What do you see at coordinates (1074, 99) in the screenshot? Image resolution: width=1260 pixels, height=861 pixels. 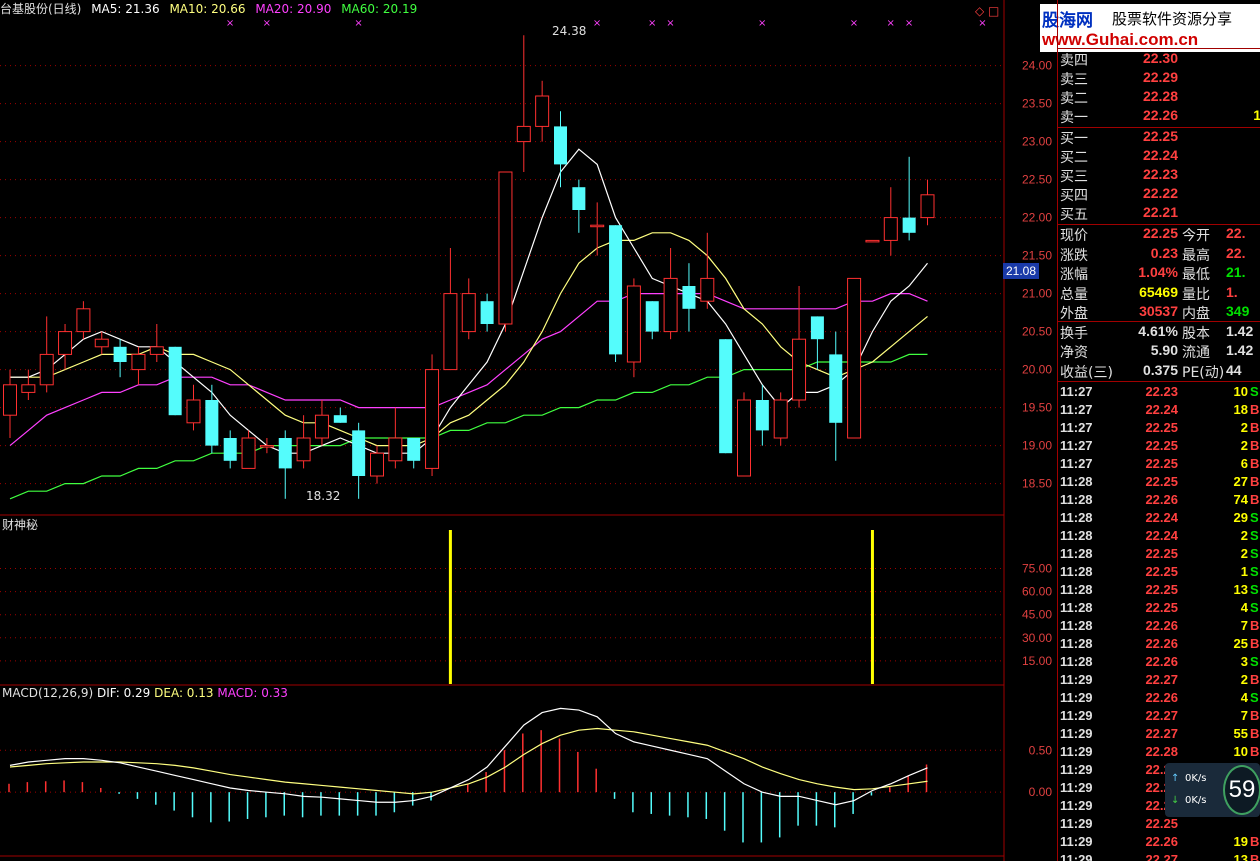 I see `ask-label: 卖二` at bounding box center [1074, 99].